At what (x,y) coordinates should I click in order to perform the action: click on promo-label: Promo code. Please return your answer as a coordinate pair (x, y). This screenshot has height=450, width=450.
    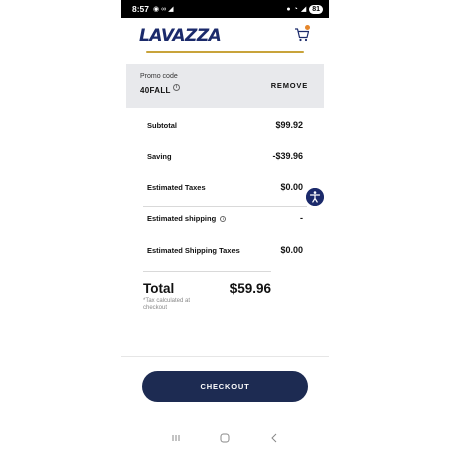
    Looking at the image, I should click on (159, 76).